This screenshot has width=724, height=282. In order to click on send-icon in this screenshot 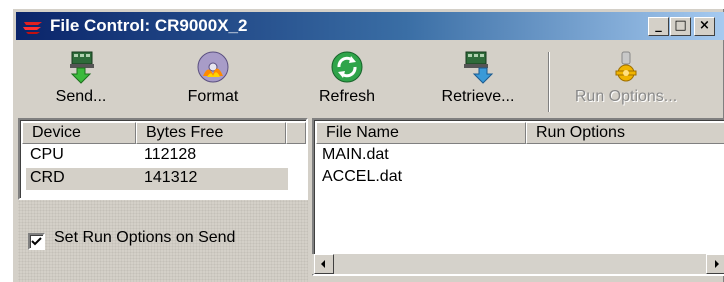, I will do `click(82, 67)`.